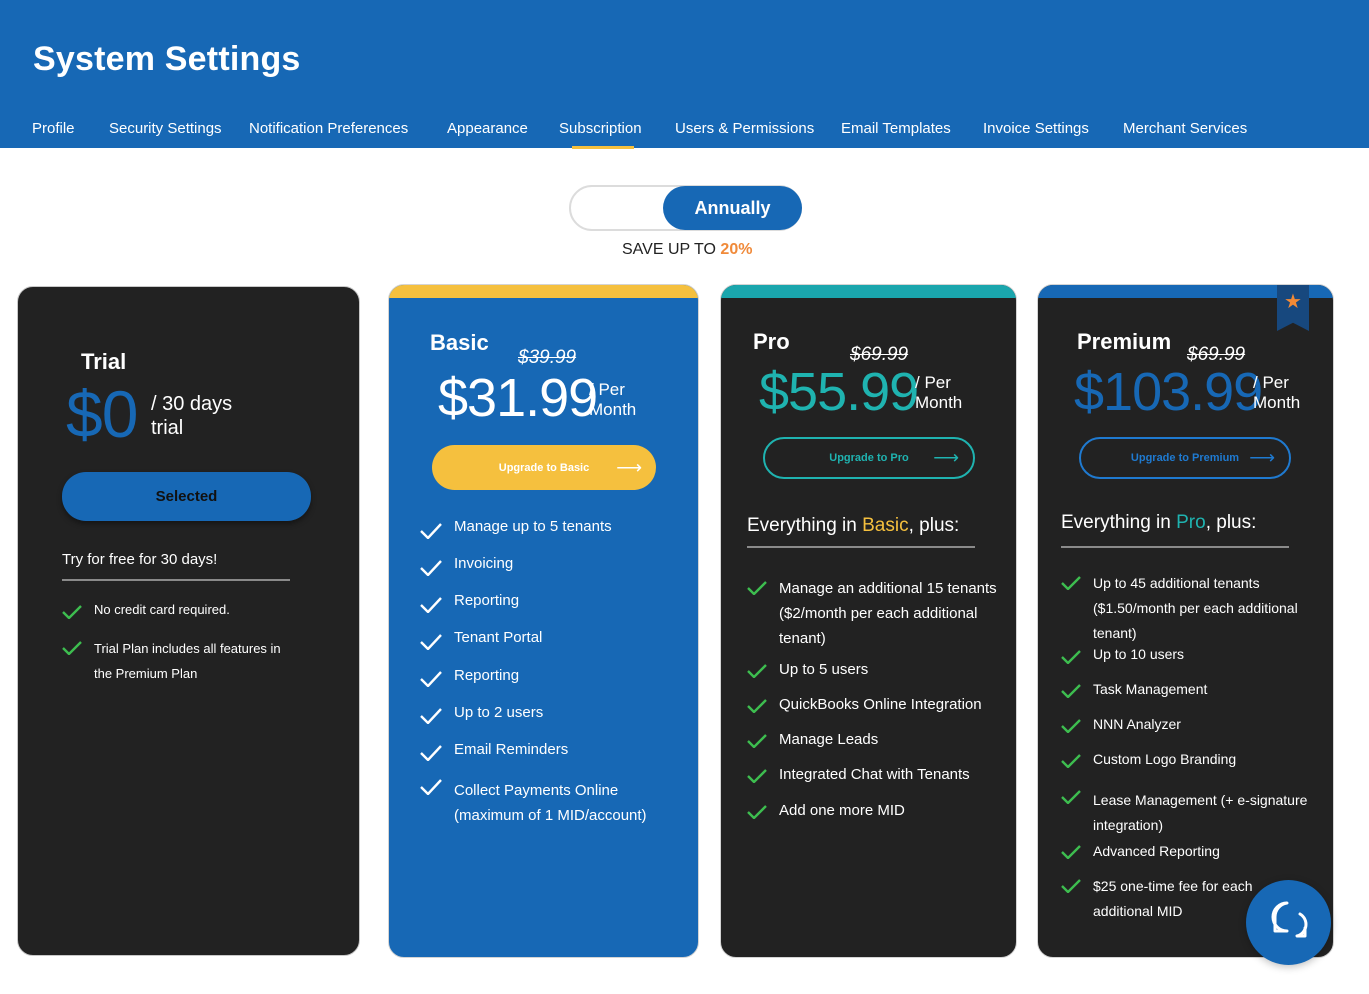 The width and height of the screenshot is (1369, 994). What do you see at coordinates (1119, 522) in the screenshot?
I see `heading-prefix: Everything in` at bounding box center [1119, 522].